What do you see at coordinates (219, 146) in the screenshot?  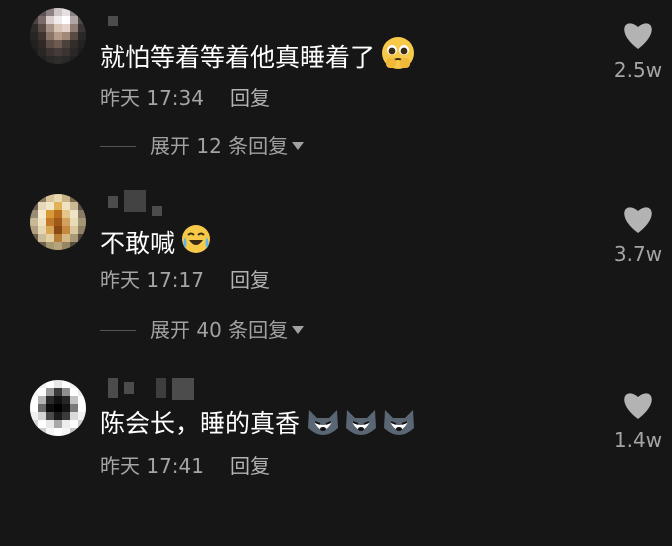 I see `expand-replies-label: 展开 12 条回复` at bounding box center [219, 146].